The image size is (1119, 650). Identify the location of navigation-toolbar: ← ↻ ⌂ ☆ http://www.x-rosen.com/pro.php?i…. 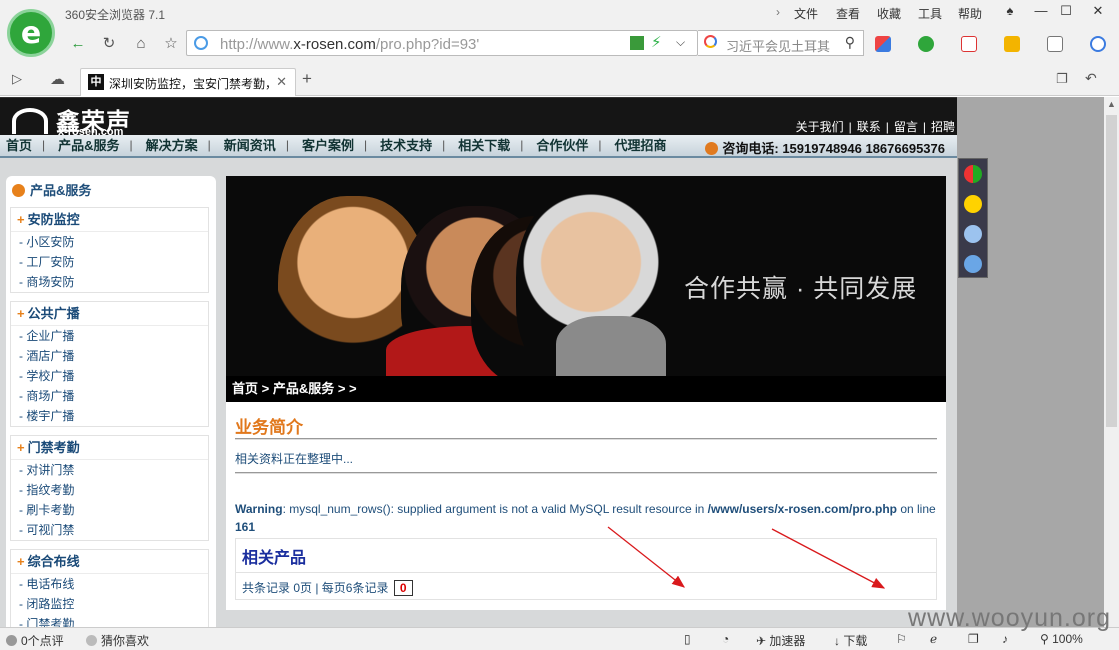
(559, 44).